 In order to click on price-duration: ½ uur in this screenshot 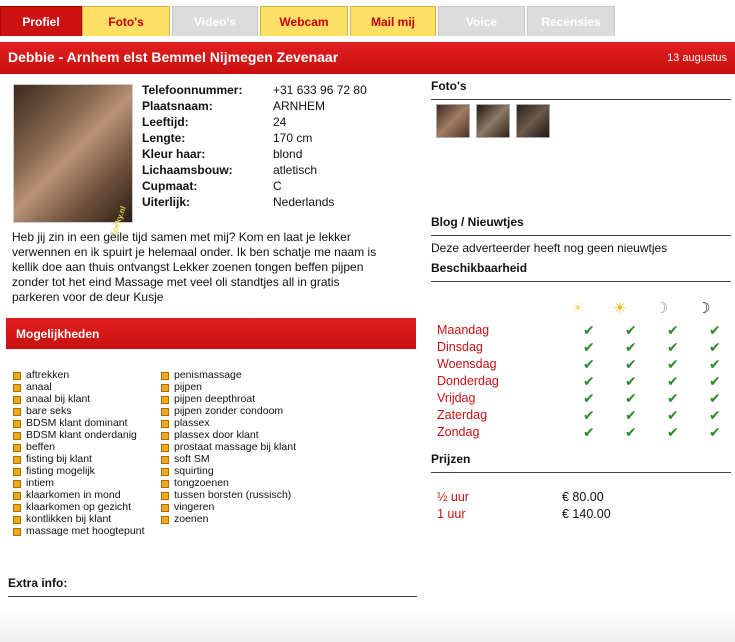, I will do `click(453, 497)`.